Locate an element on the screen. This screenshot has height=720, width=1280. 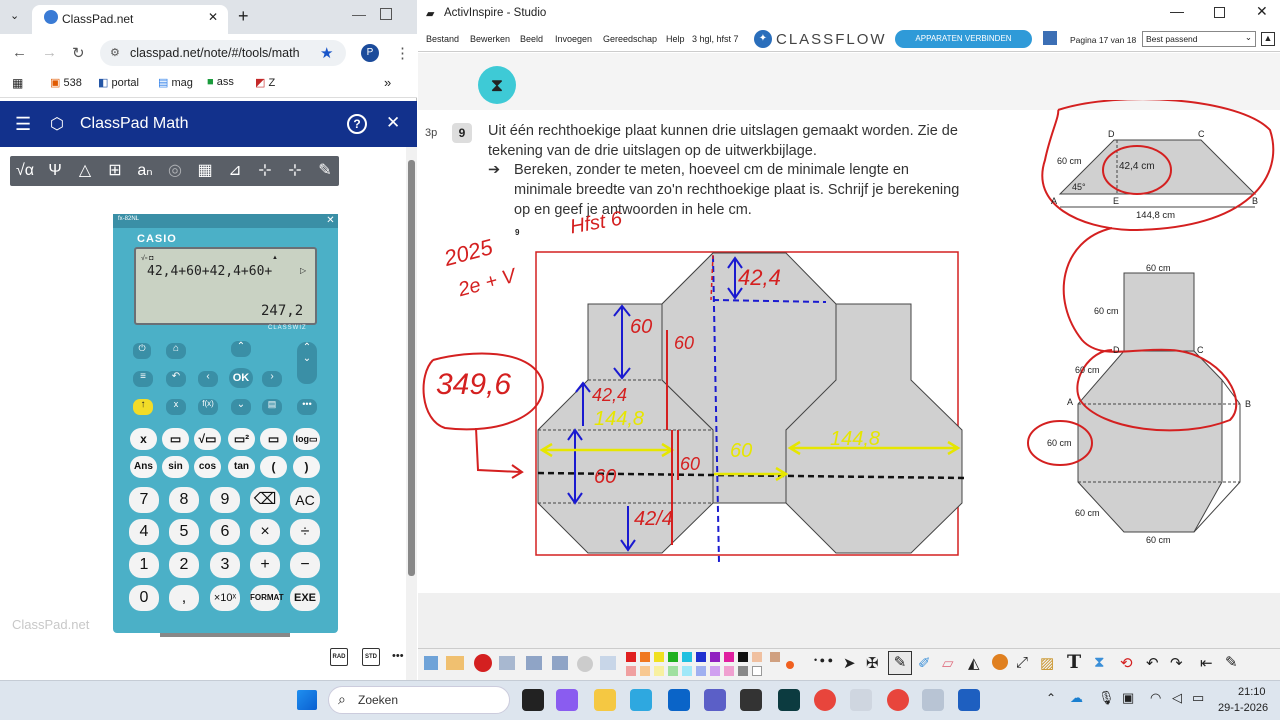
key-ans: Ans is located at coordinates (143, 467).